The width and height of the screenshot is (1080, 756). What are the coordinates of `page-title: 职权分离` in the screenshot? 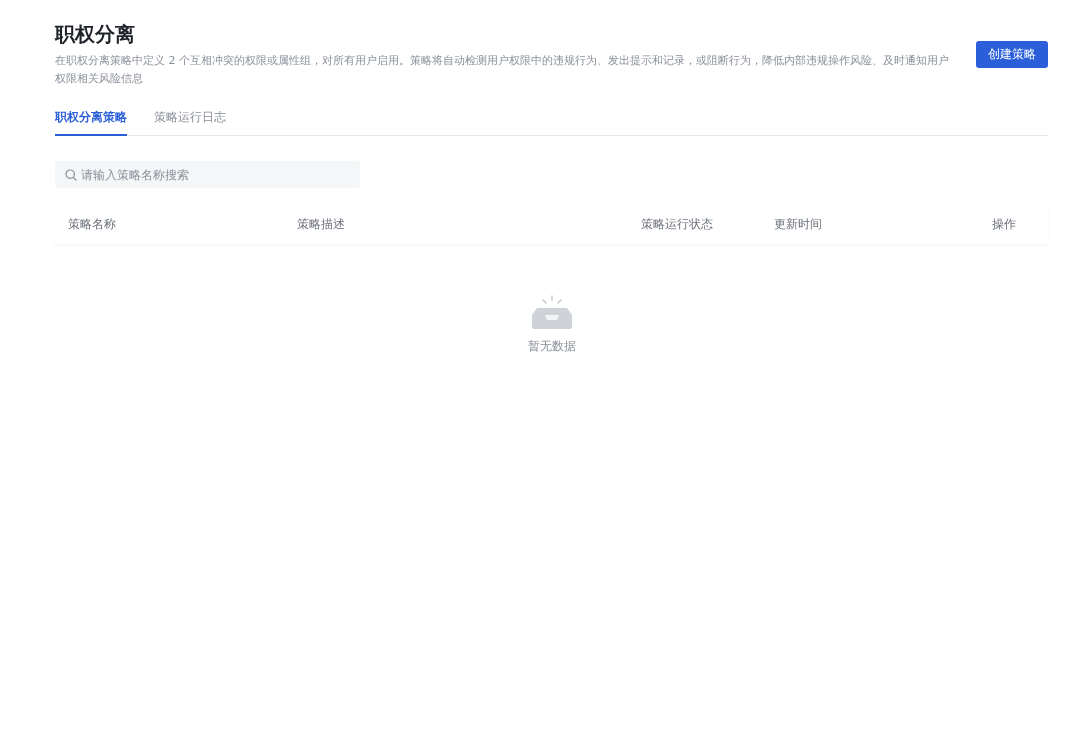 It's located at (95, 34).